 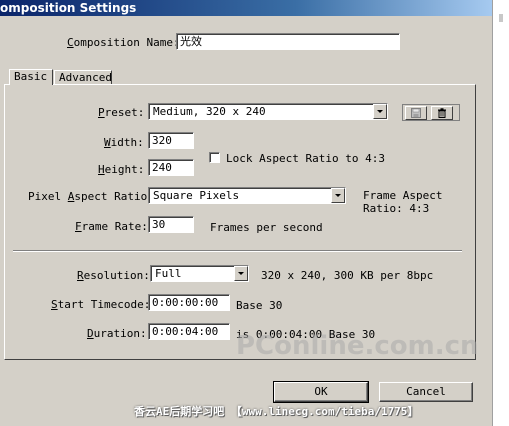 I want to click on resolution-label: Resolution:, so click(x=113, y=275).